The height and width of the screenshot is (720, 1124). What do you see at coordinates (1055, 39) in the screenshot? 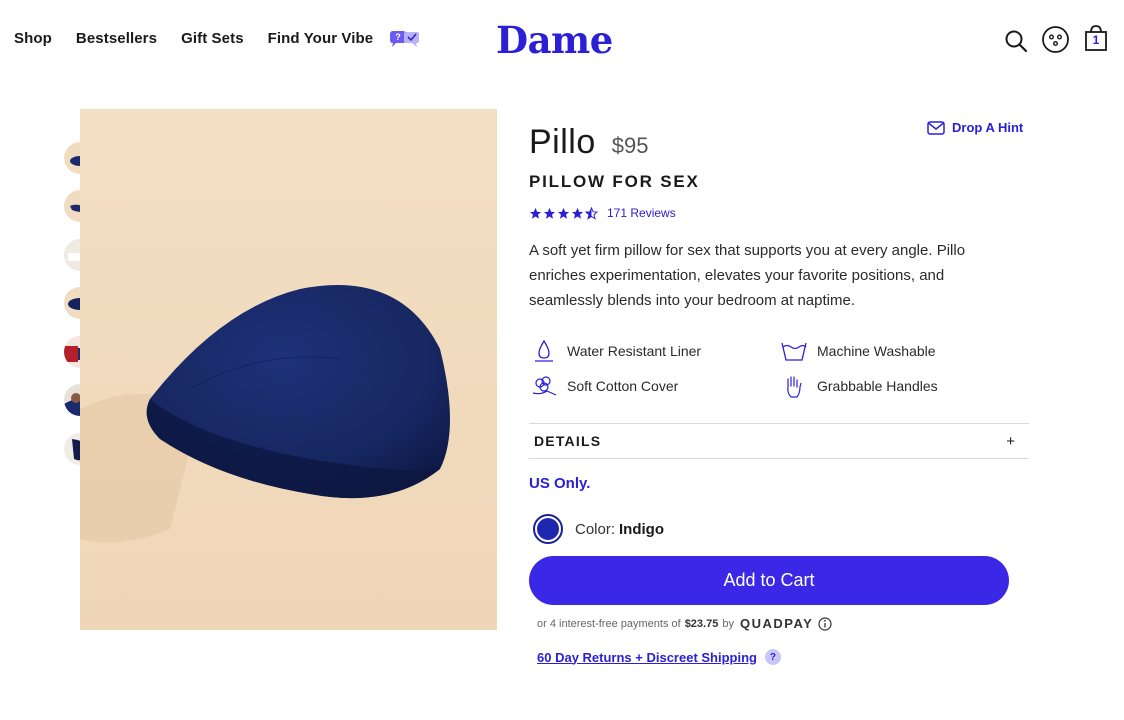
I see `account-icon` at bounding box center [1055, 39].